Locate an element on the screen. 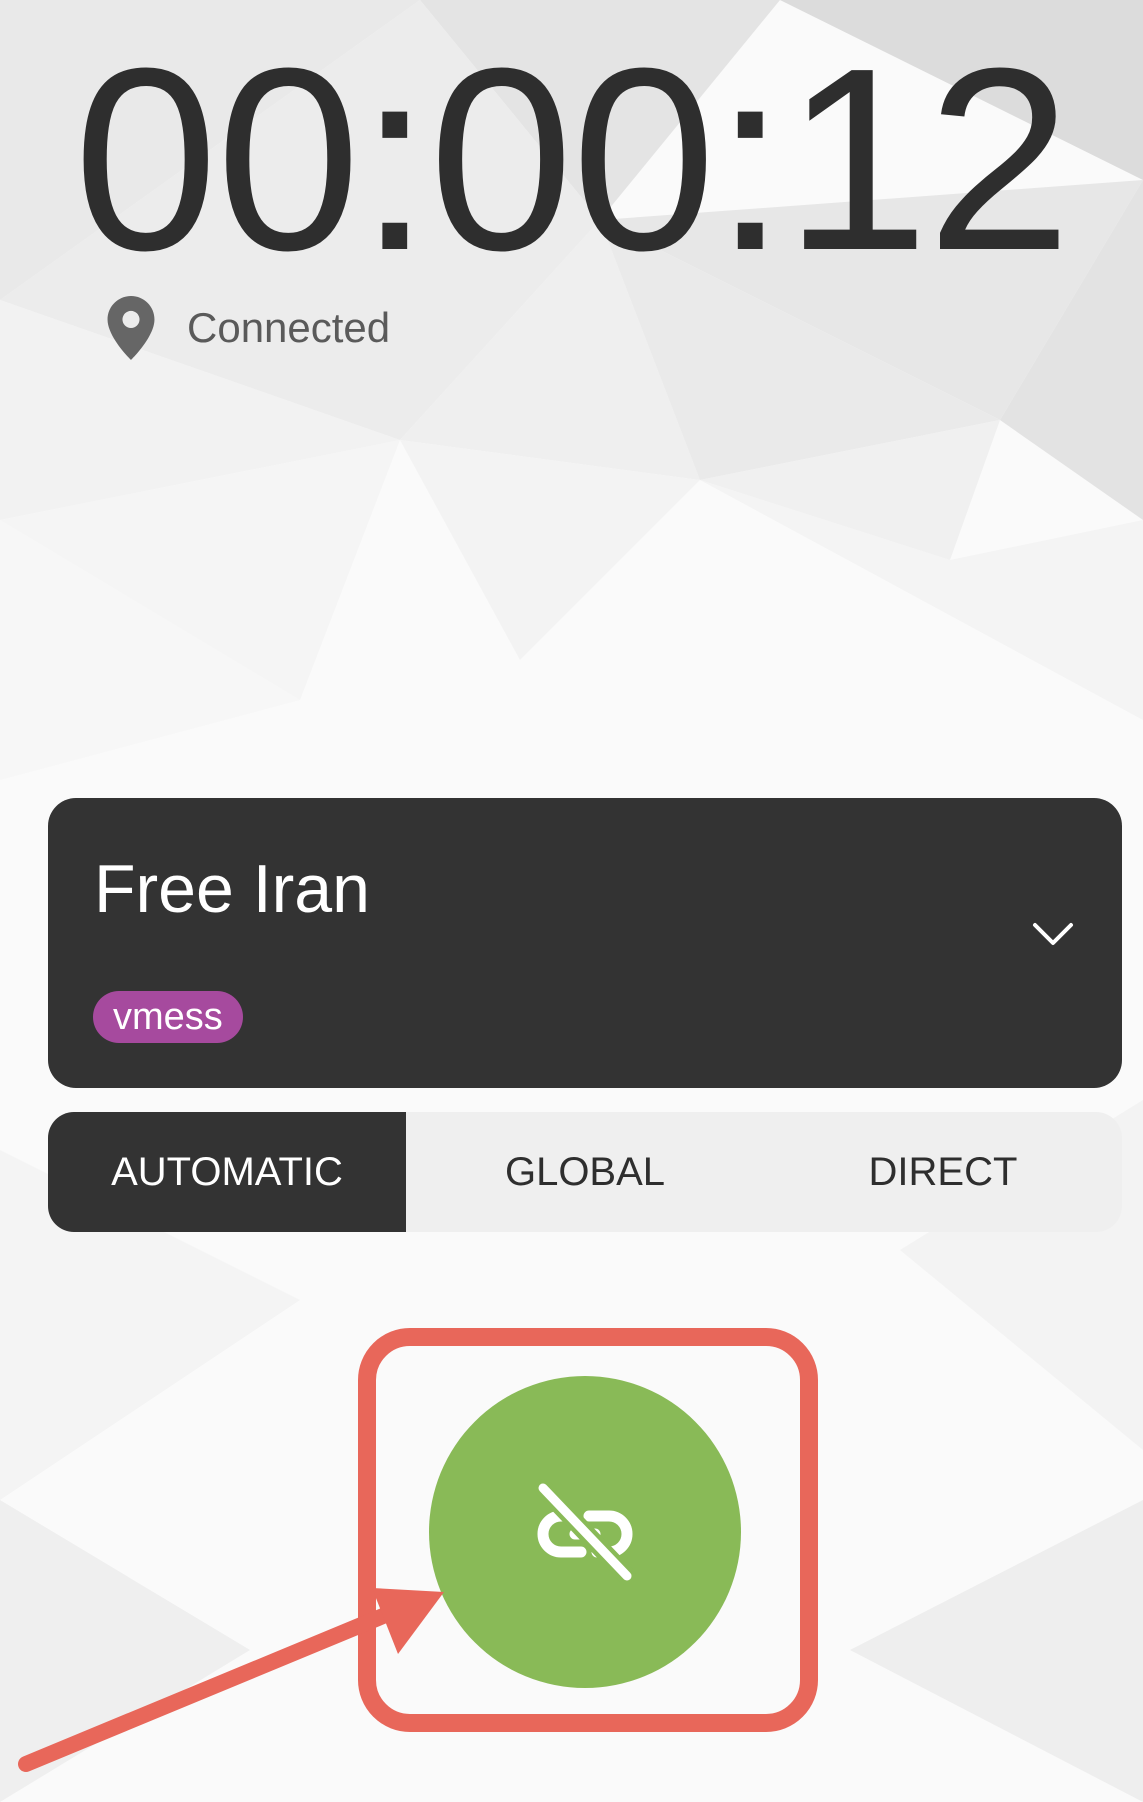 The height and width of the screenshot is (1802, 1143). mode-global-button: GLOBAL is located at coordinates (585, 1172).